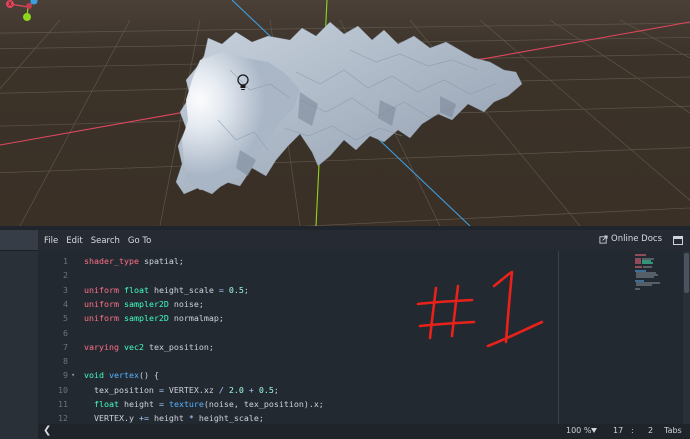 This screenshot has height=439, width=690. Describe the element at coordinates (364, 431) in the screenshot. I see `editor-status-bar: ❮ 100 % 17 : 2 Tabs` at that location.